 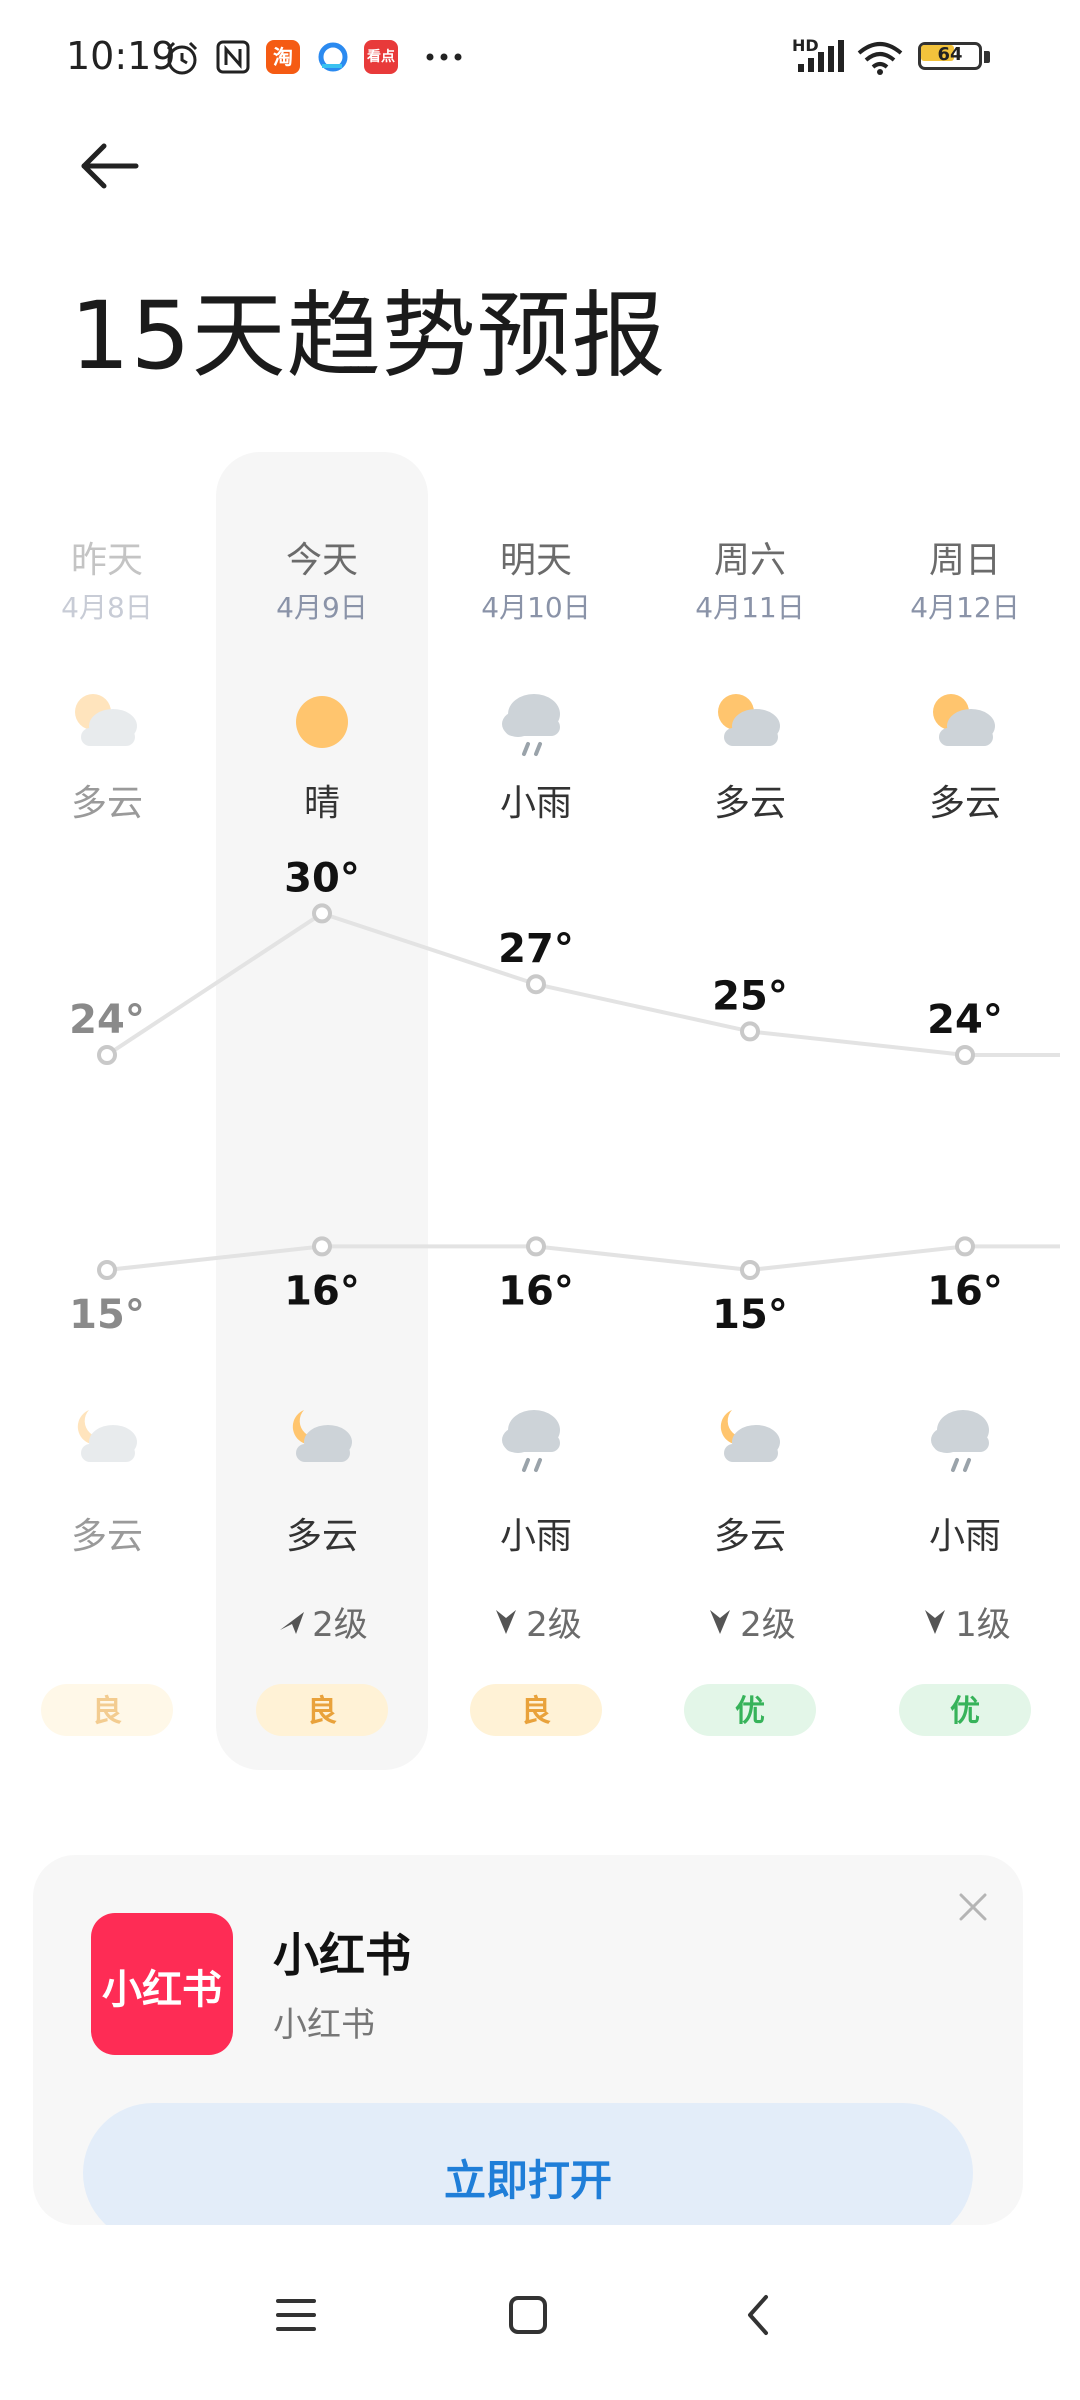 What do you see at coordinates (322, 607) in the screenshot?
I see `date-label: 4月9日` at bounding box center [322, 607].